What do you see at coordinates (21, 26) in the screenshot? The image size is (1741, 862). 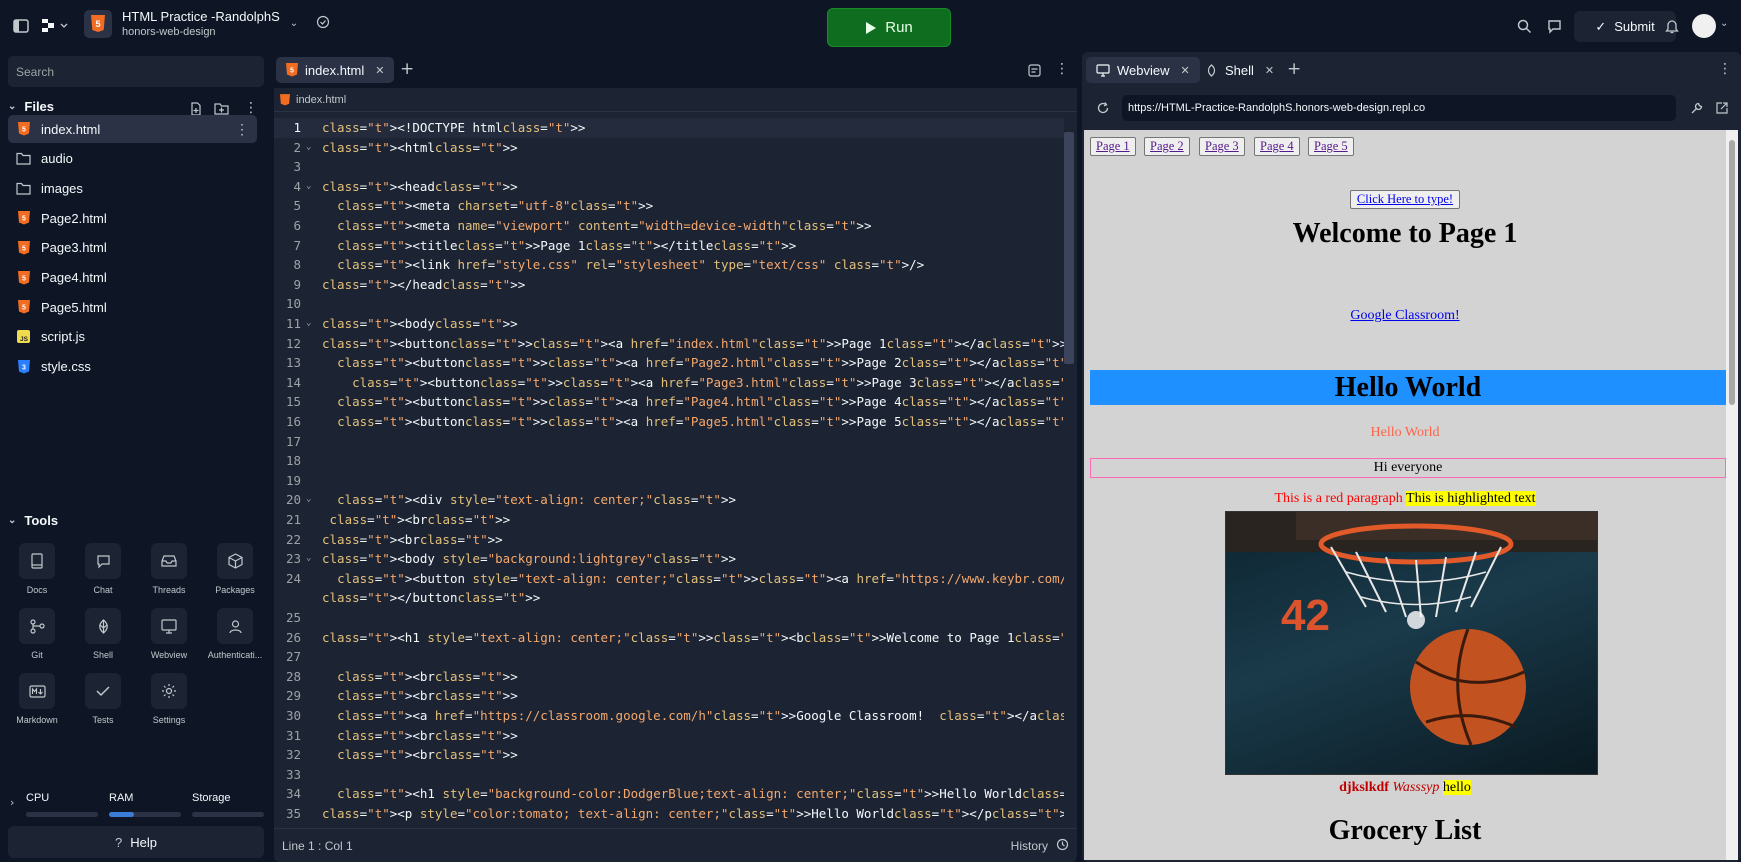 I see `sidebar-toggle-icon` at bounding box center [21, 26].